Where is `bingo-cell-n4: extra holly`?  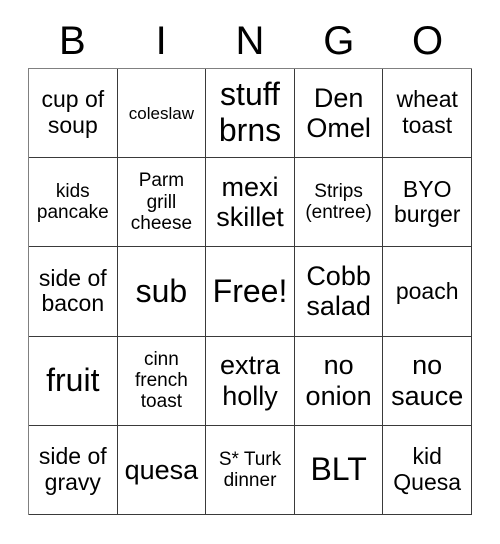
bingo-cell-n4: extra holly is located at coordinates (250, 381).